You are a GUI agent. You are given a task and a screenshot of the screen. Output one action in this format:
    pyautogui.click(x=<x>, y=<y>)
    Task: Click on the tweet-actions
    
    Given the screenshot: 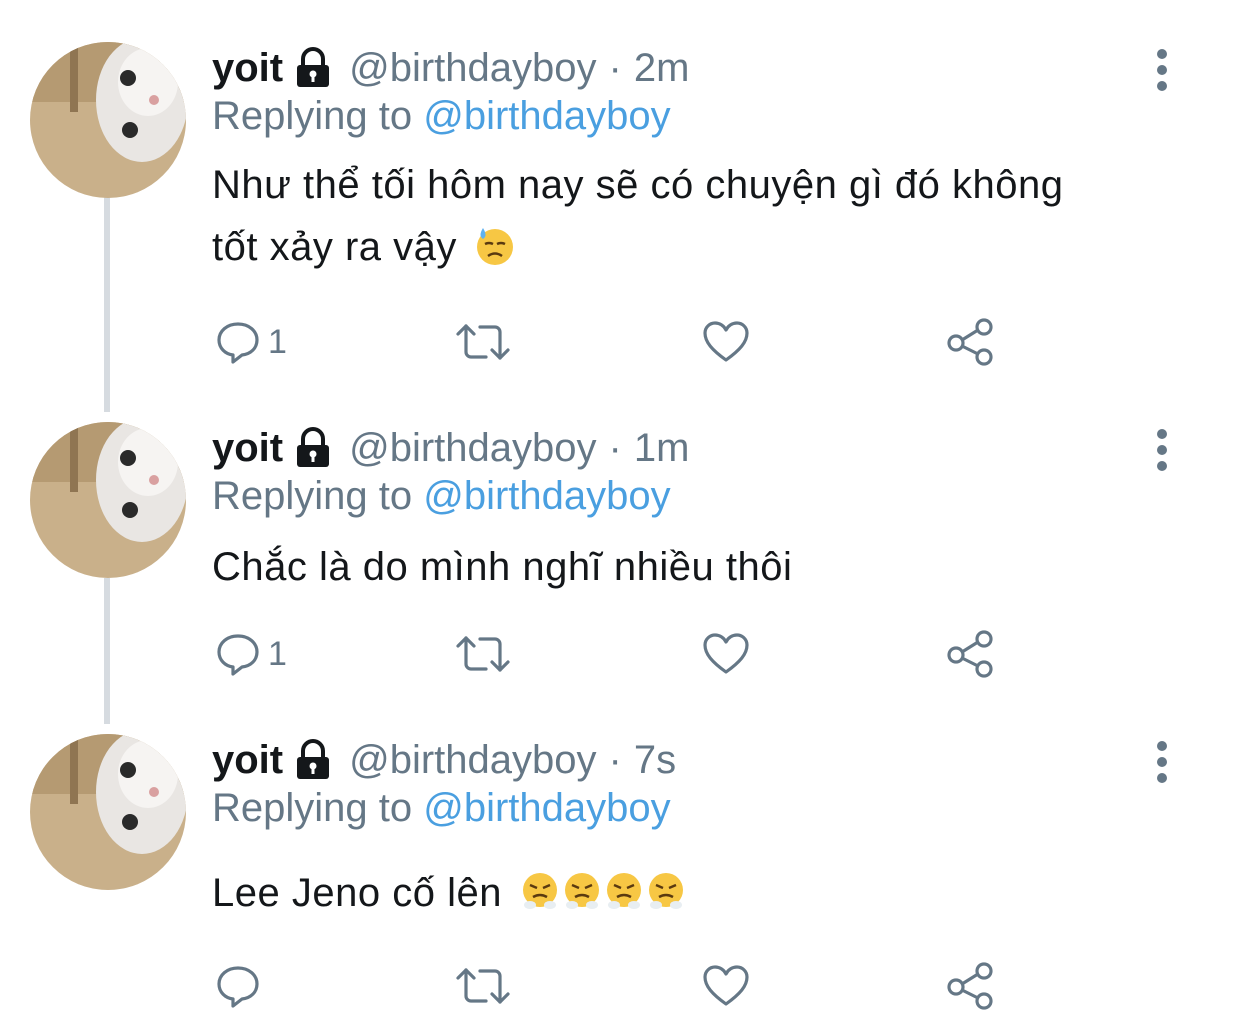 What is the action you would take?
    pyautogui.click(x=612, y=986)
    